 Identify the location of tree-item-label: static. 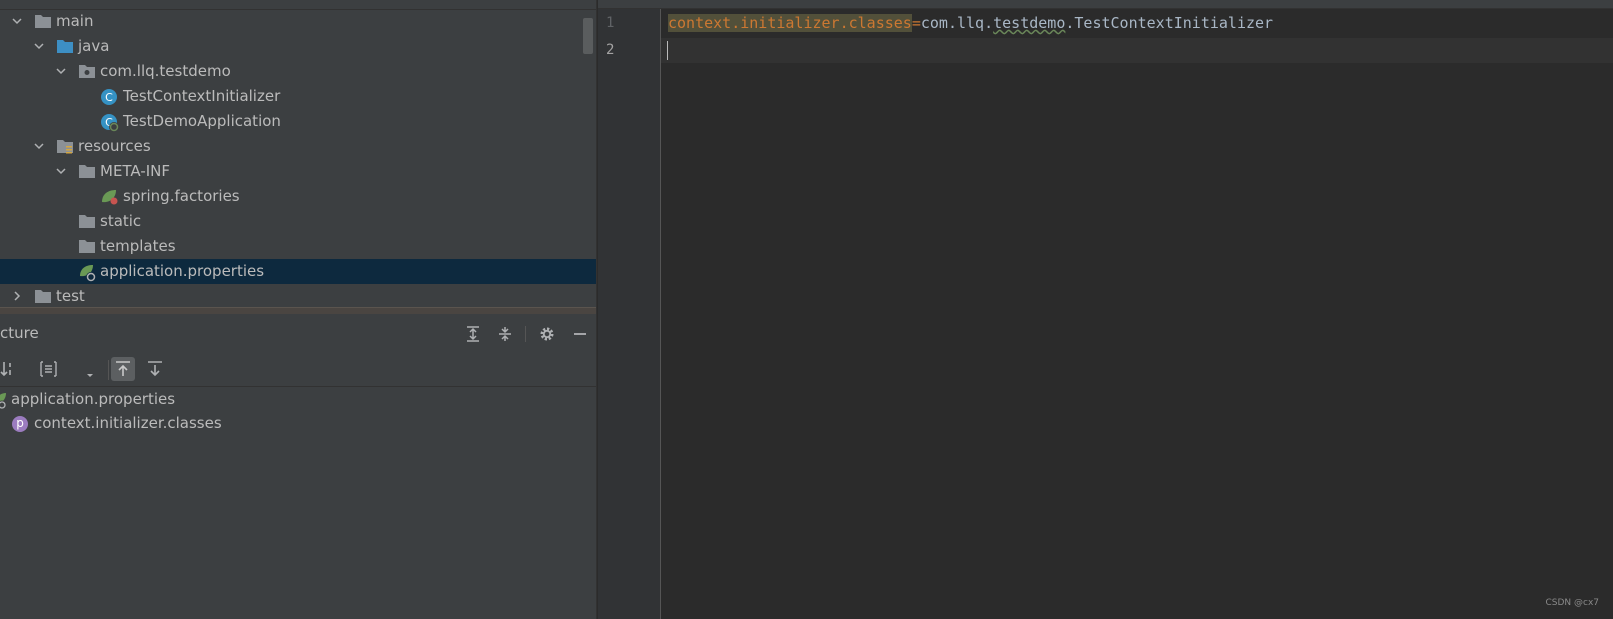
(121, 221).